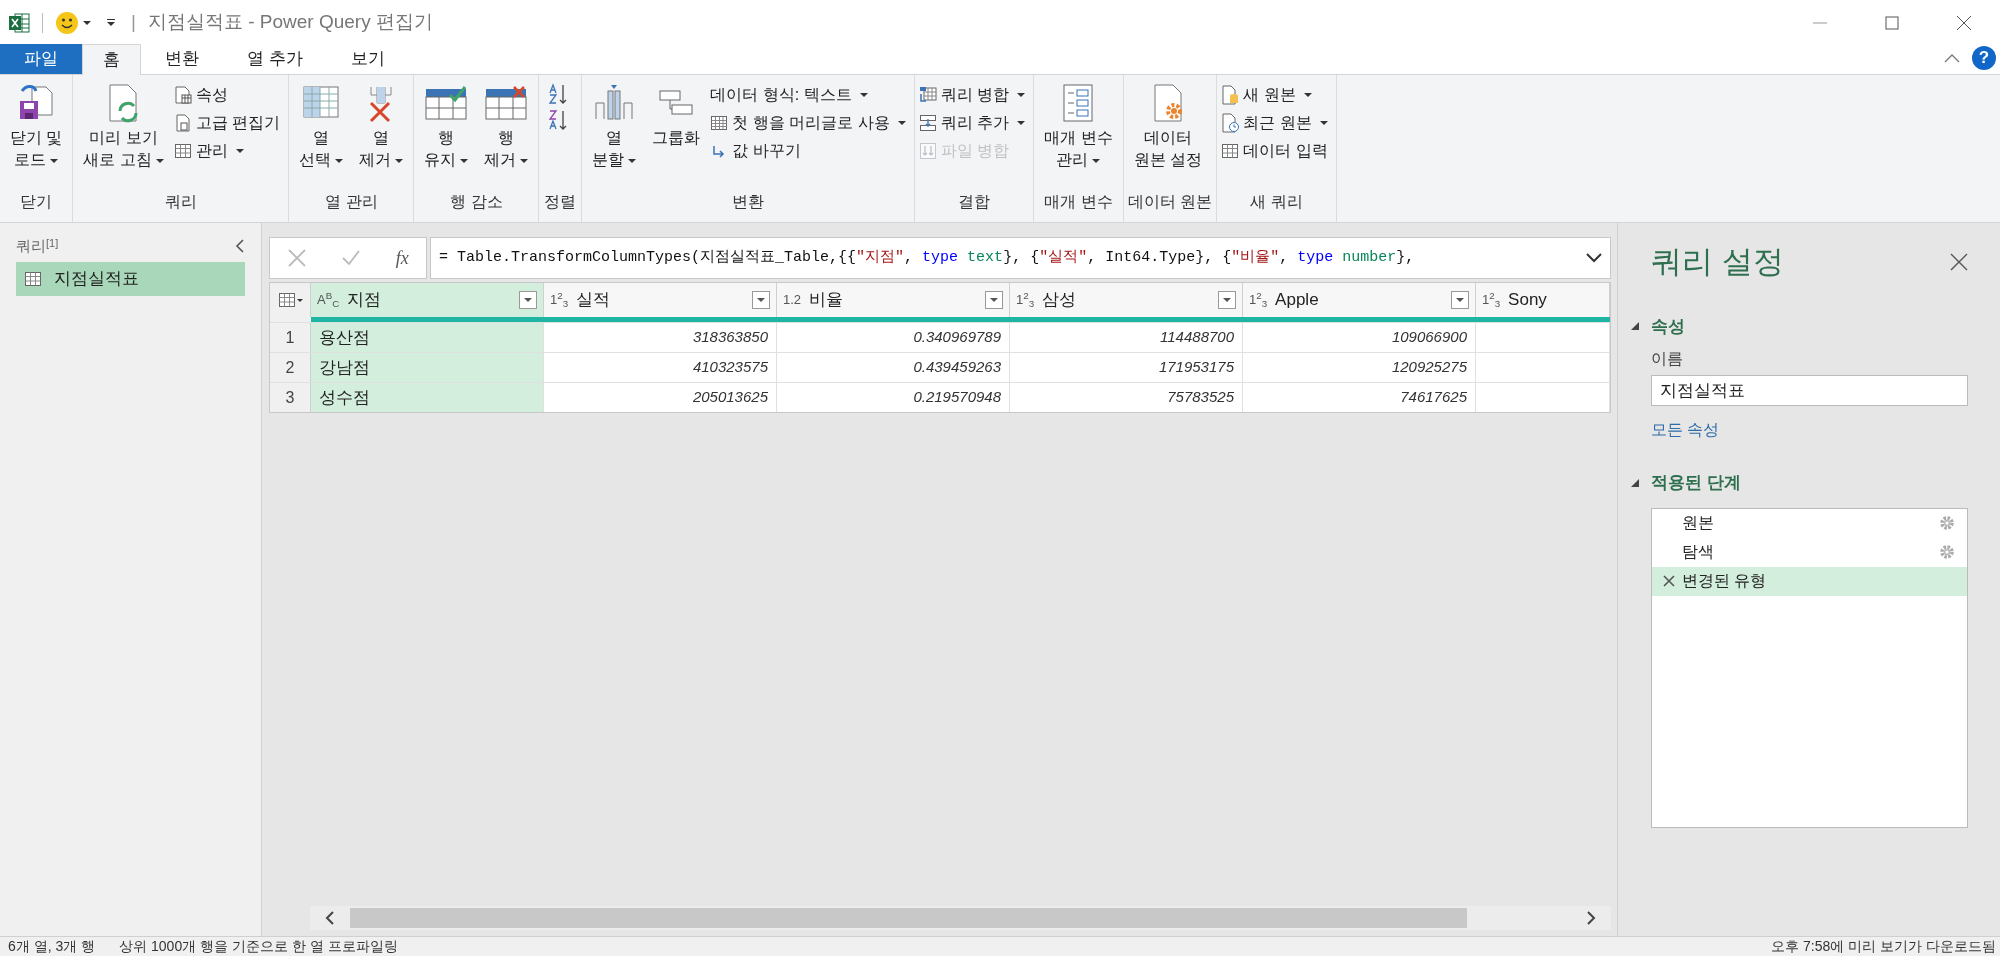 Image resolution: width=2000 pixels, height=956 pixels. Describe the element at coordinates (1717, 262) in the screenshot. I see `pane-title: 쿼리 설정` at that location.